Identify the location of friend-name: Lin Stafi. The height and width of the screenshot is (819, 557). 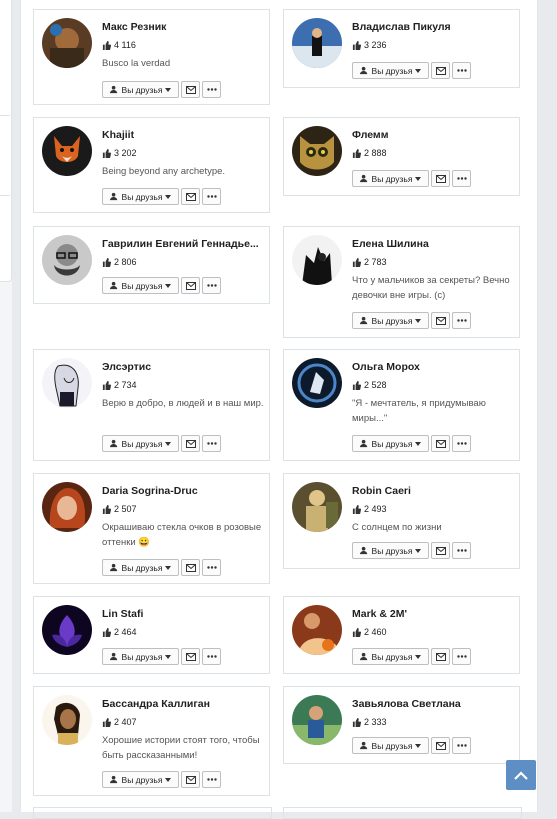
(184, 614).